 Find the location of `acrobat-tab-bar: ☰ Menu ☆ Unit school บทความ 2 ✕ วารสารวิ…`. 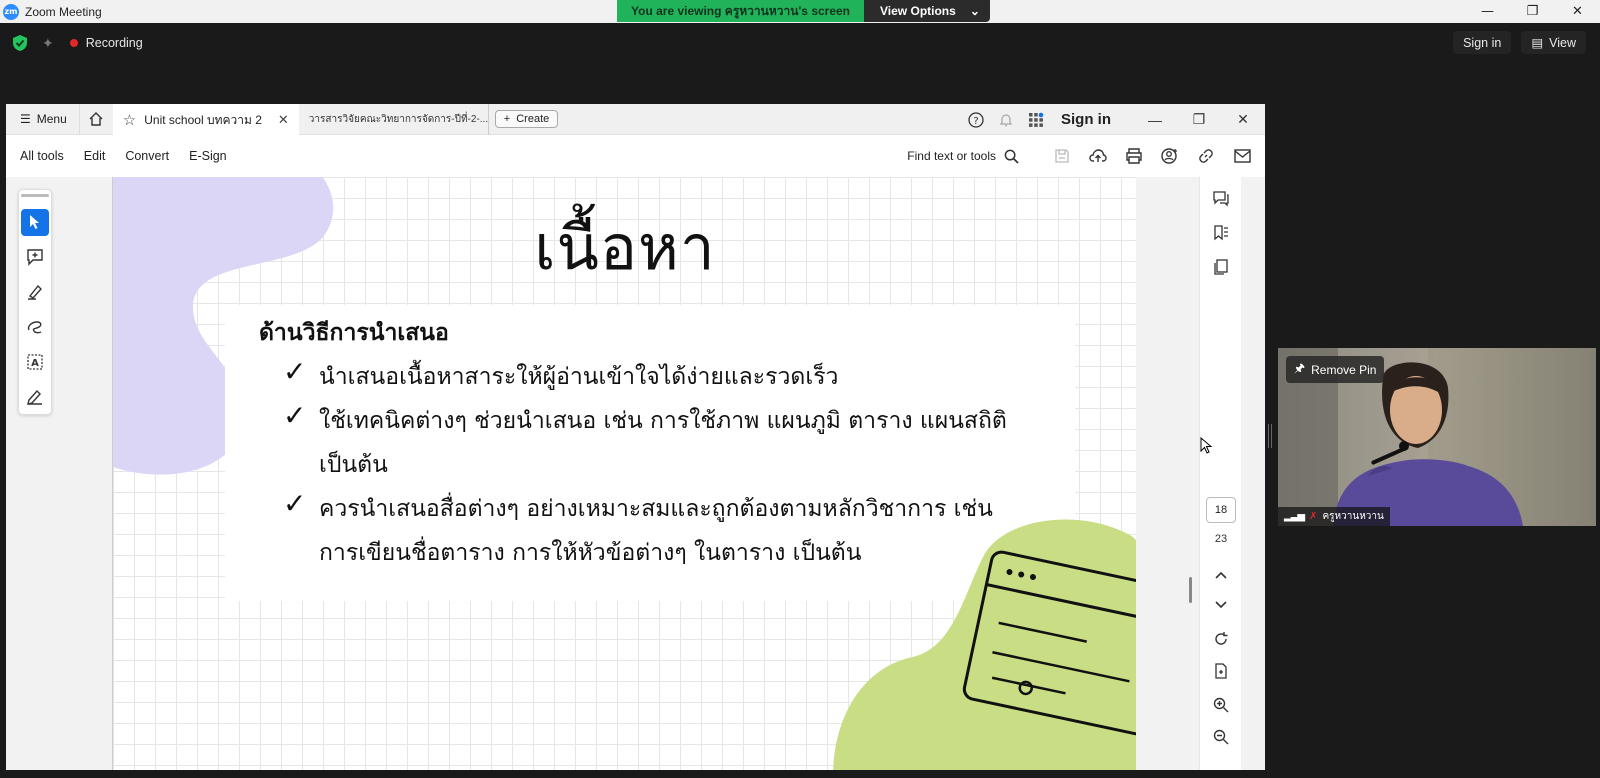

acrobat-tab-bar: ☰ Menu ☆ Unit school บทความ 2 ✕ วารสารวิ… is located at coordinates (635, 119).